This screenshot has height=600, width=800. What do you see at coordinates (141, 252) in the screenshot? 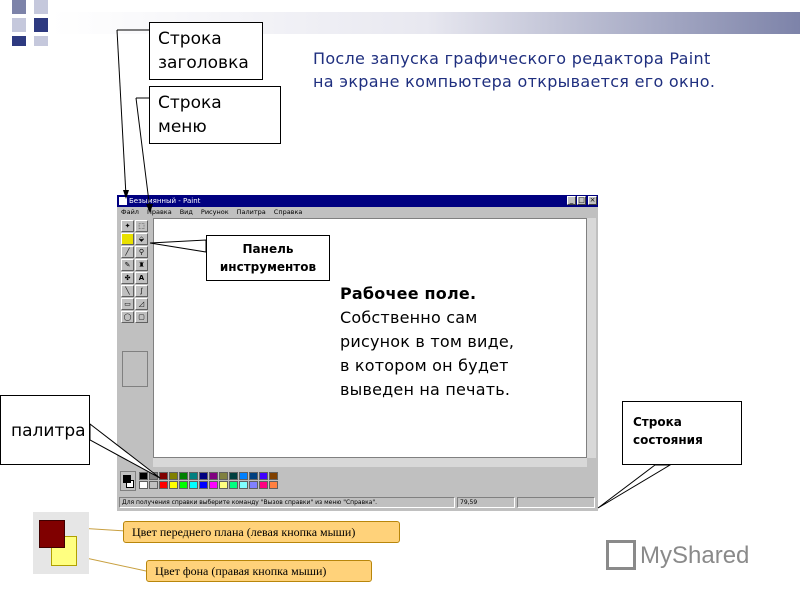
I see `magnifier-icon: ⚲` at bounding box center [141, 252].